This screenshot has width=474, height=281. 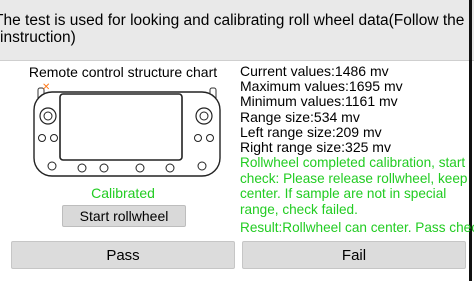 I want to click on start-rollwheel-button: Start rollwheel, so click(x=124, y=216).